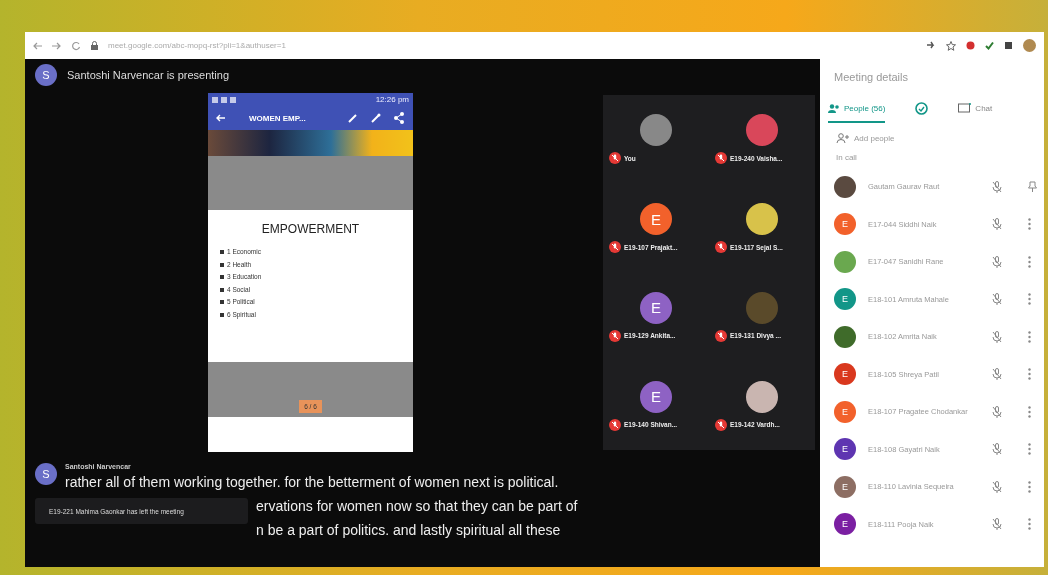 This screenshot has height=575, width=1048. Describe the element at coordinates (56, 45) in the screenshot. I see `forward-icon` at that location.